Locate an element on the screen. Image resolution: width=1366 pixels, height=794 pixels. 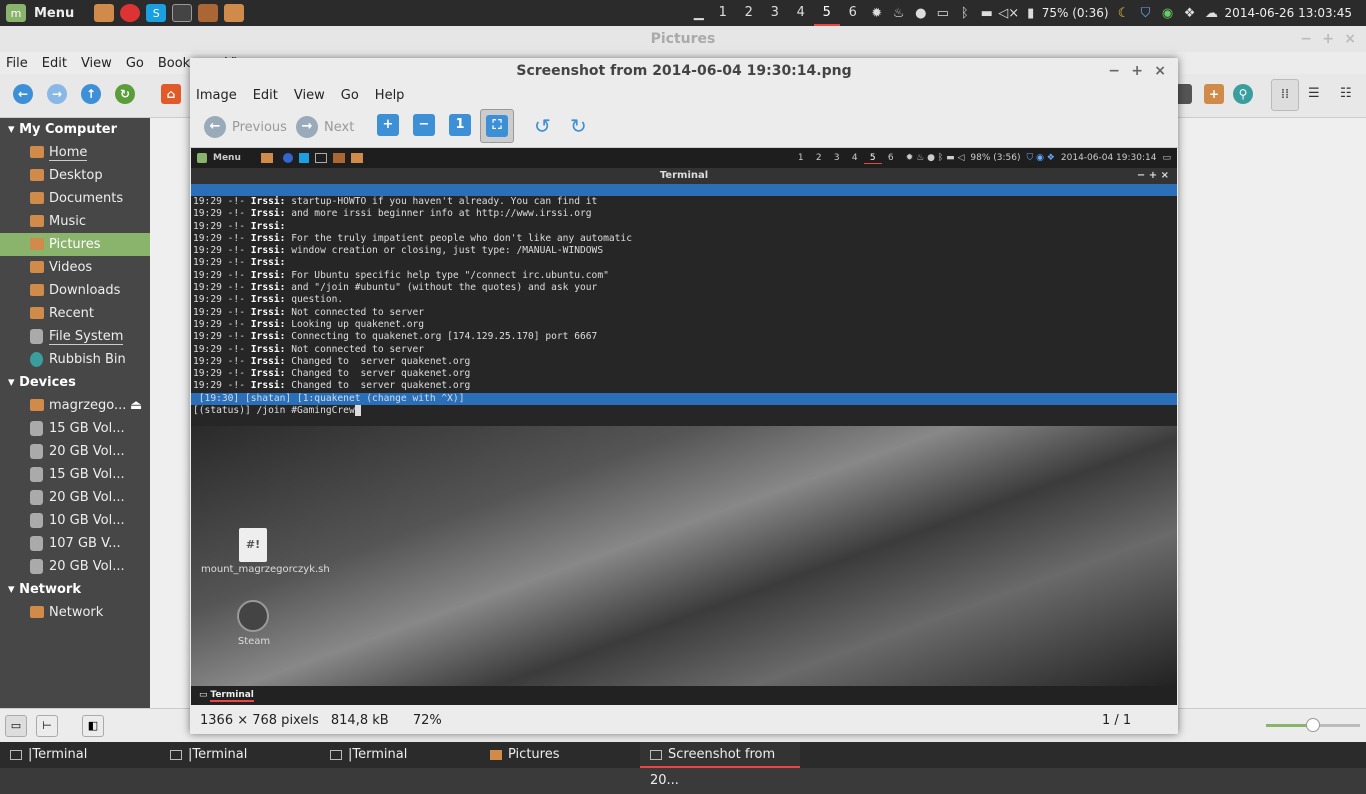
zoom-slider-handle is located at coordinates (1313, 725).